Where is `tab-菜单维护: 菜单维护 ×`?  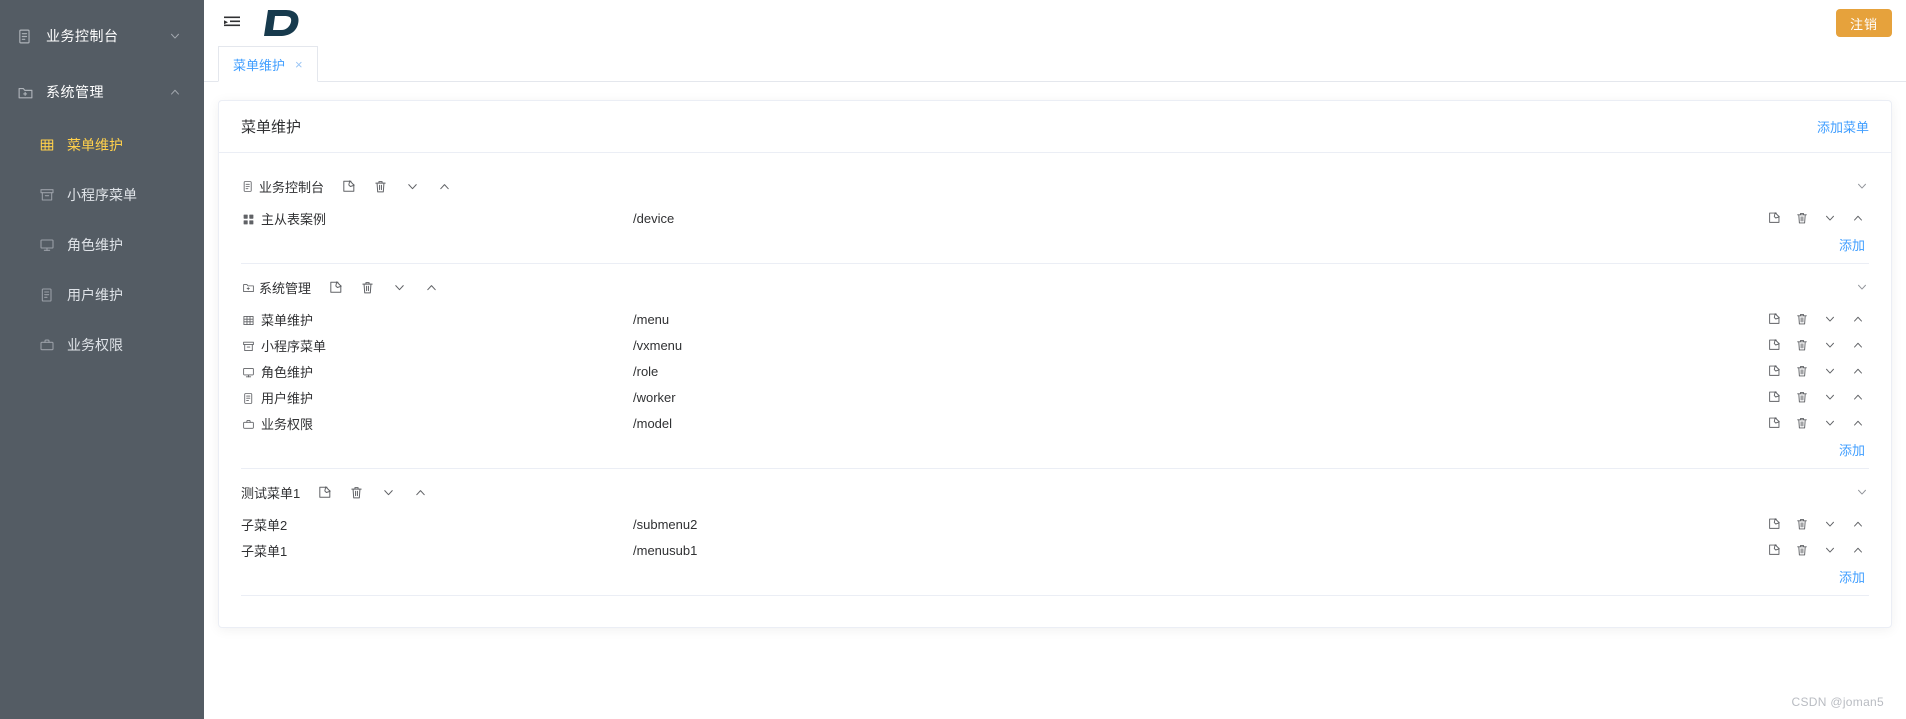 tab-菜单维护: 菜单维护 × is located at coordinates (268, 64).